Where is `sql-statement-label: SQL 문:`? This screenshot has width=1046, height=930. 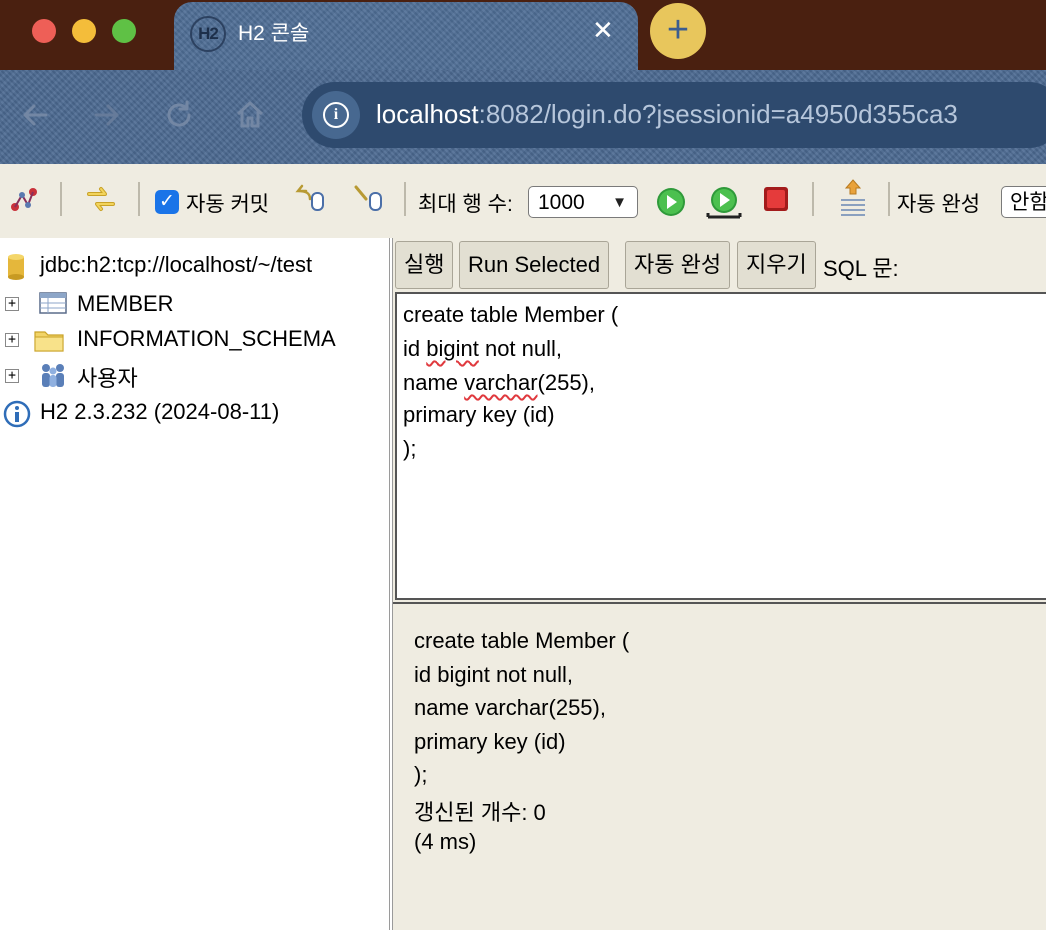
sql-statement-label: SQL 문: is located at coordinates (861, 268).